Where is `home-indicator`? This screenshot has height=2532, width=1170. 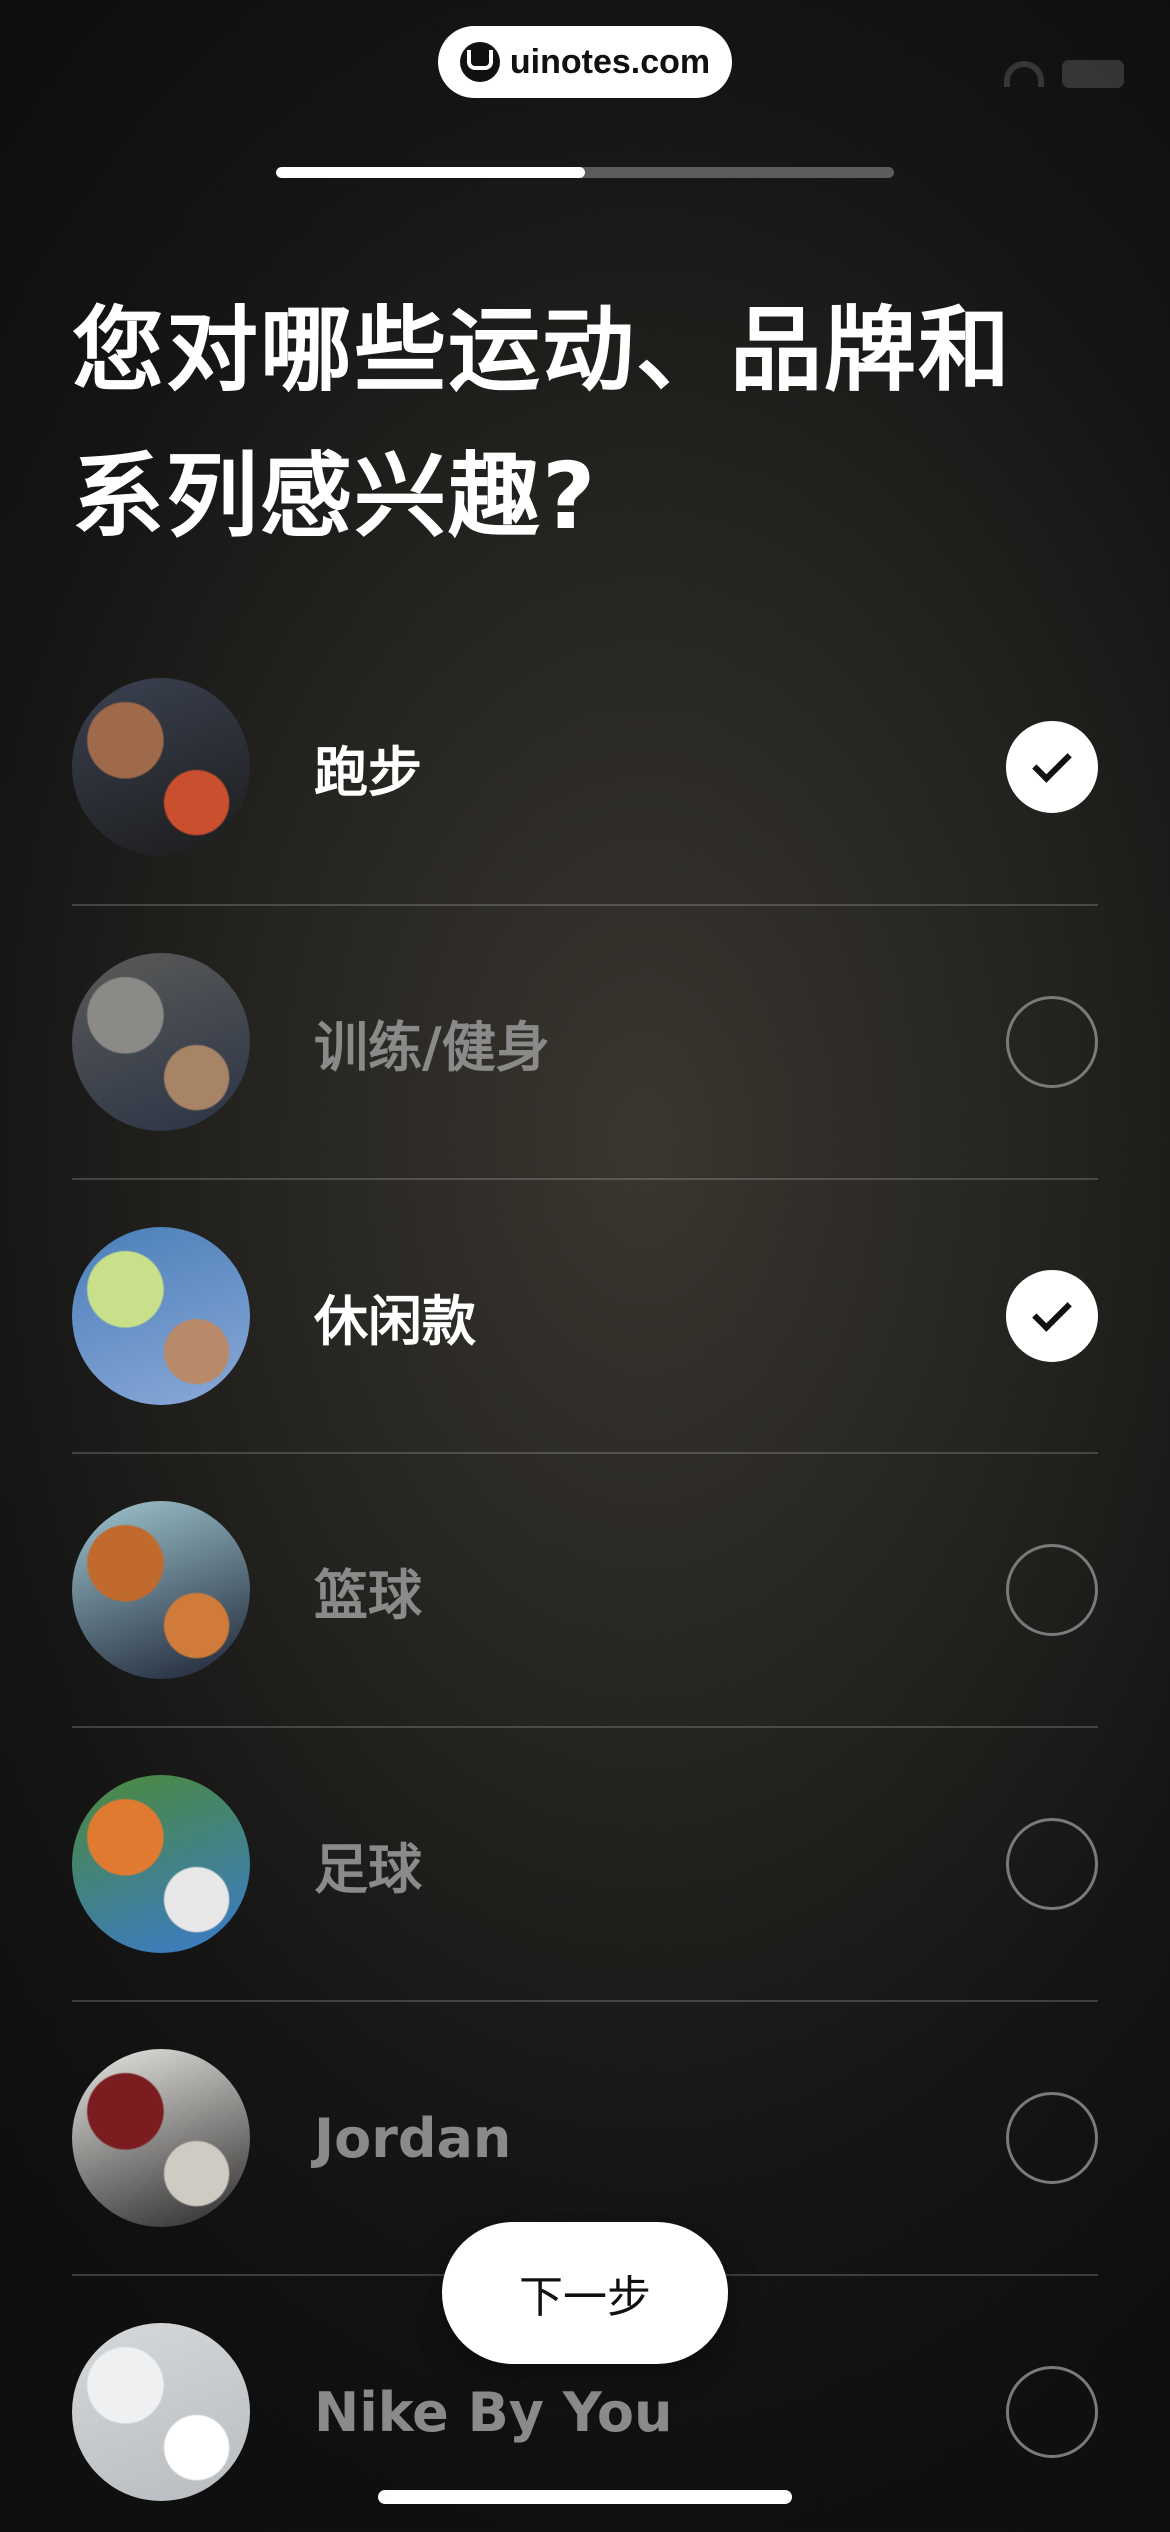 home-indicator is located at coordinates (585, 2497).